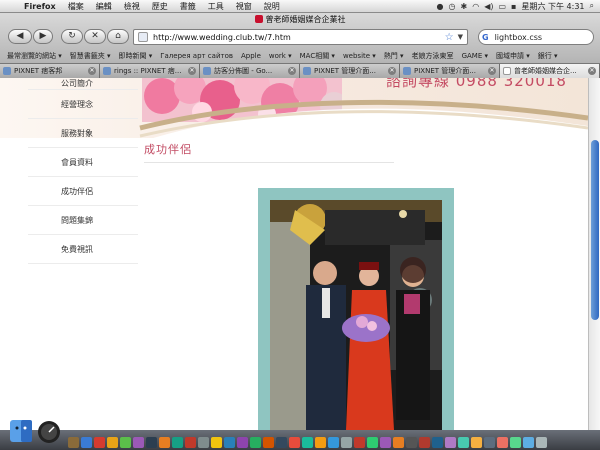 This screenshot has width=600, height=450. What do you see at coordinates (452, 6) in the screenshot?
I see `time-machine-icon: ◷` at bounding box center [452, 6].